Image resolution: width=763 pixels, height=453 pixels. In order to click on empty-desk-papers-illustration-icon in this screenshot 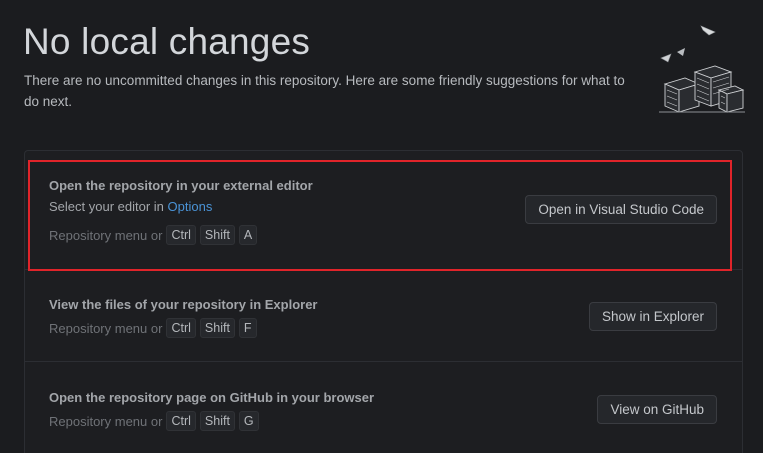, I will do `click(702, 69)`.